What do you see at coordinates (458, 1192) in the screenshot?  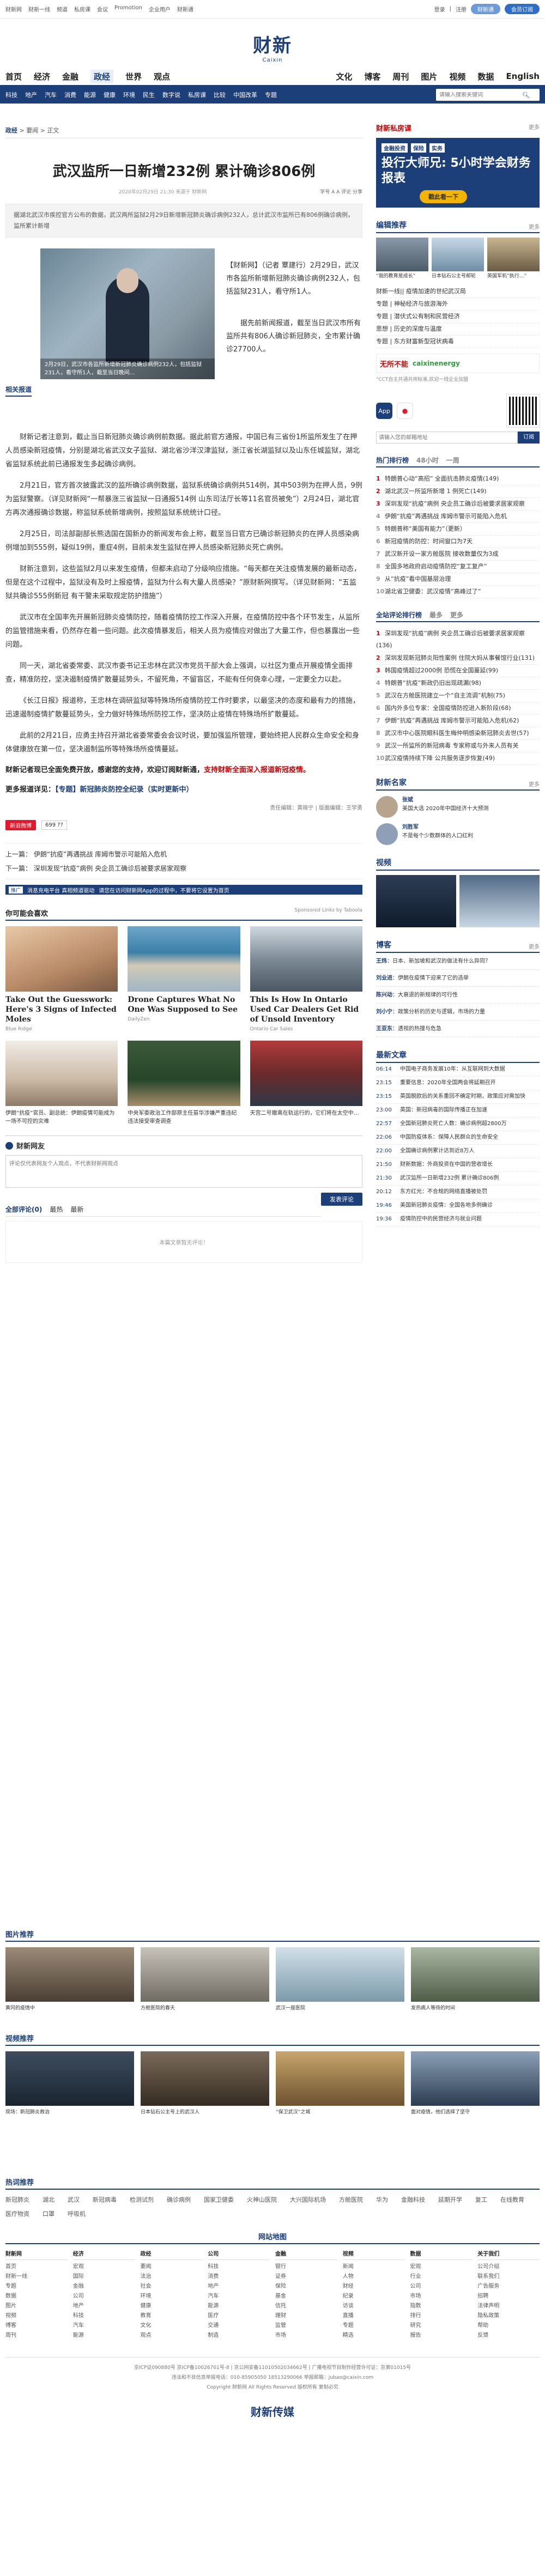 I see `newest-item: 20:12 东方红光：不合规的网络直播被处罚` at bounding box center [458, 1192].